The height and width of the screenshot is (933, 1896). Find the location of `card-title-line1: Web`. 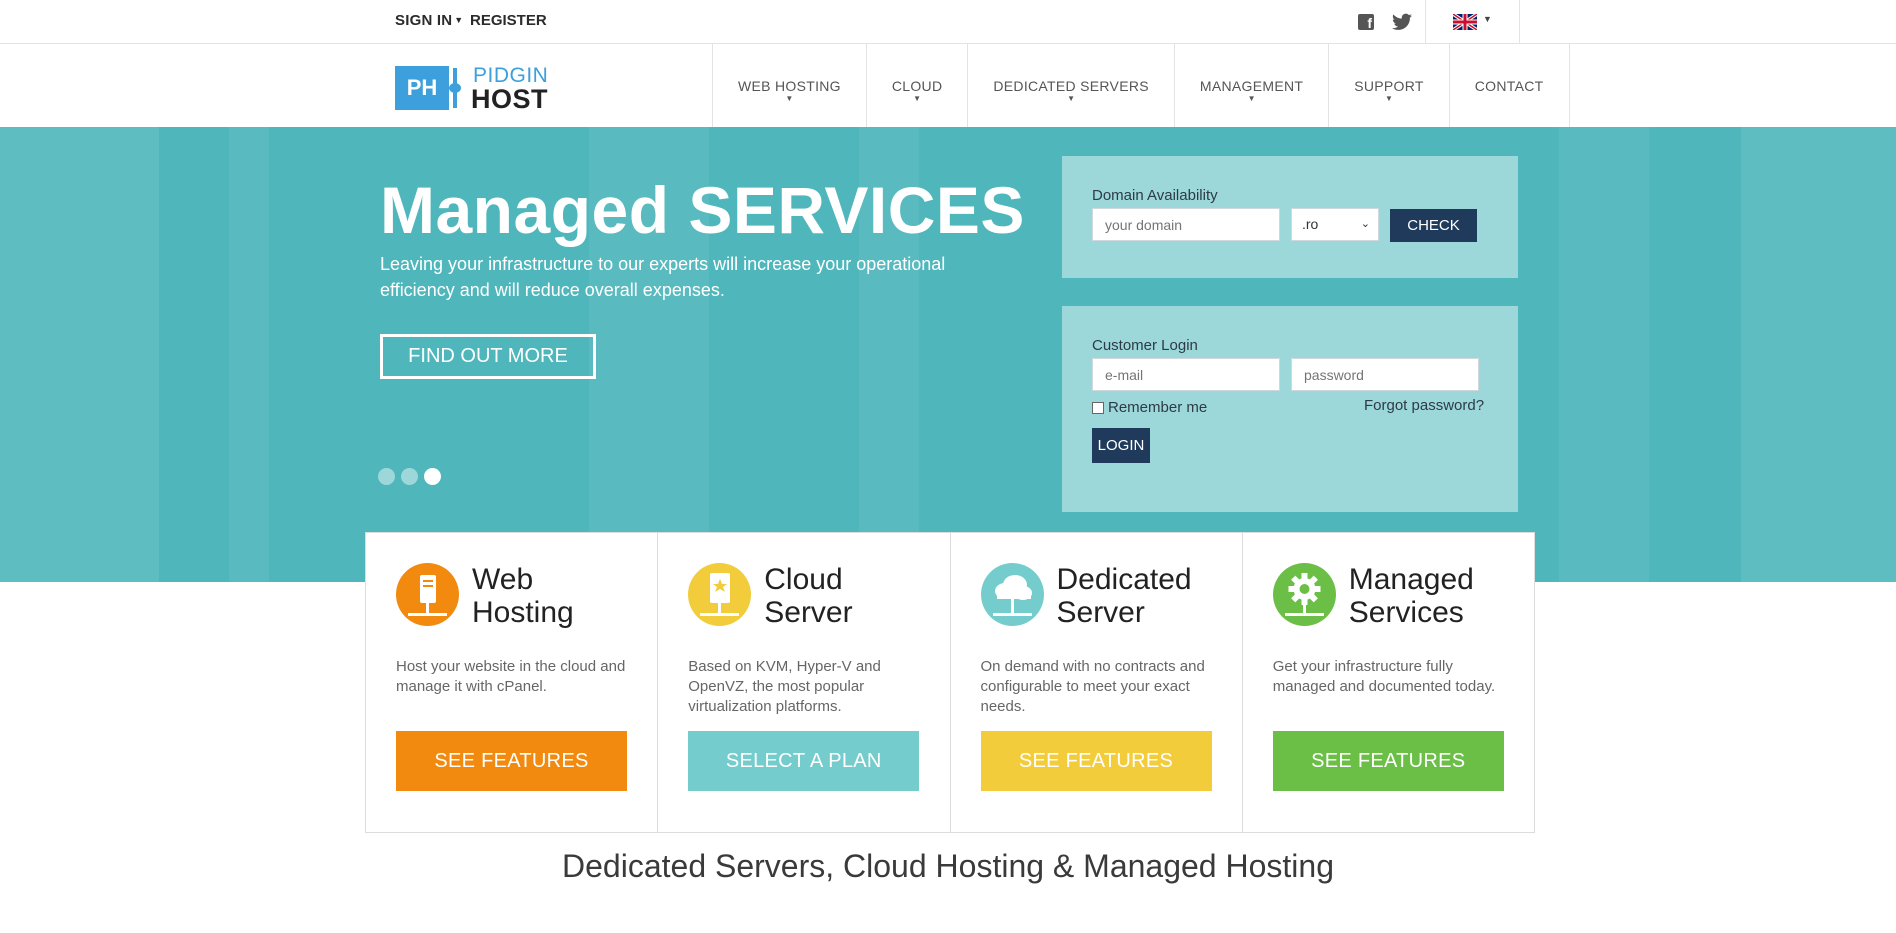

card-title-line1: Web is located at coordinates (503, 579).